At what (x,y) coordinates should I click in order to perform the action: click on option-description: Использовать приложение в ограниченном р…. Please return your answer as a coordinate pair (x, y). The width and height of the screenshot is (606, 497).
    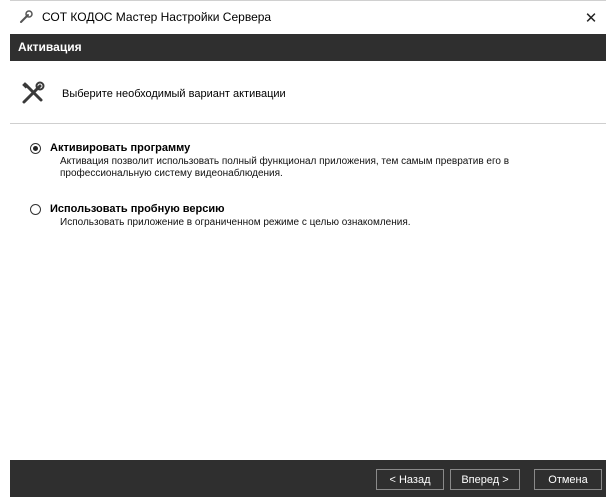
    Looking at the image, I should click on (235, 222).